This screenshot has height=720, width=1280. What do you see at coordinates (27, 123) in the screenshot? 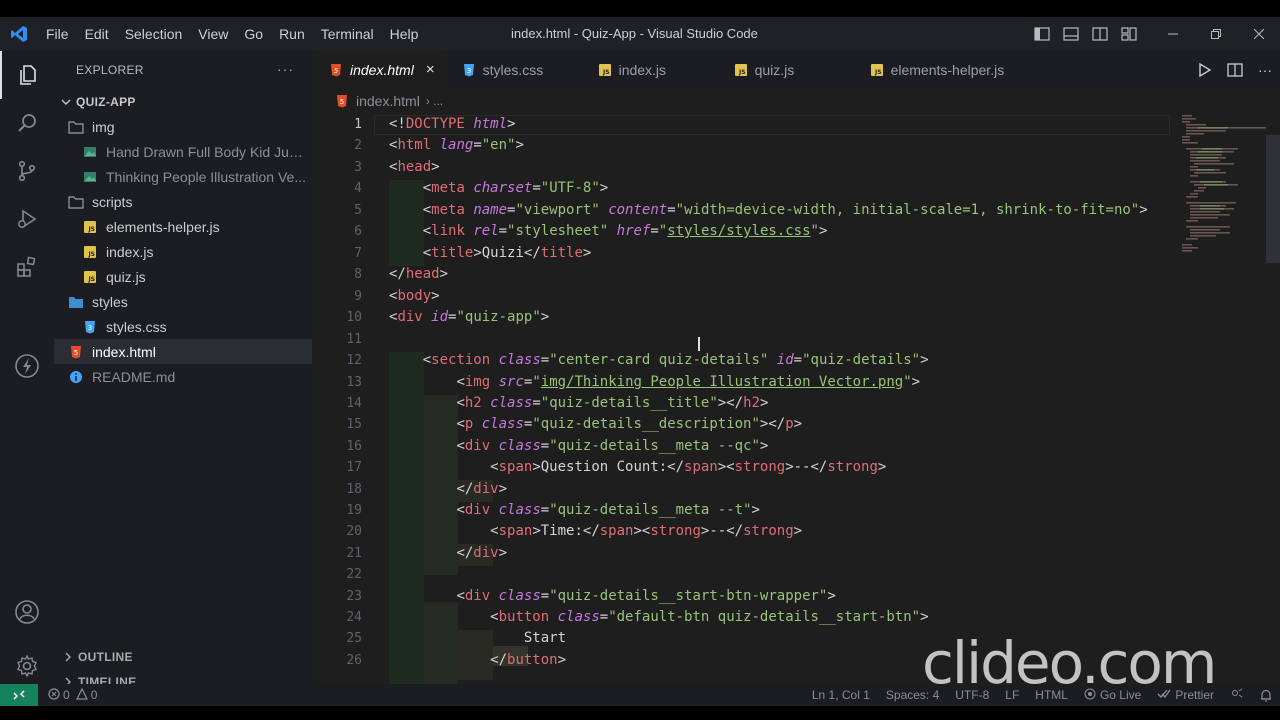
I see `search-icon` at bounding box center [27, 123].